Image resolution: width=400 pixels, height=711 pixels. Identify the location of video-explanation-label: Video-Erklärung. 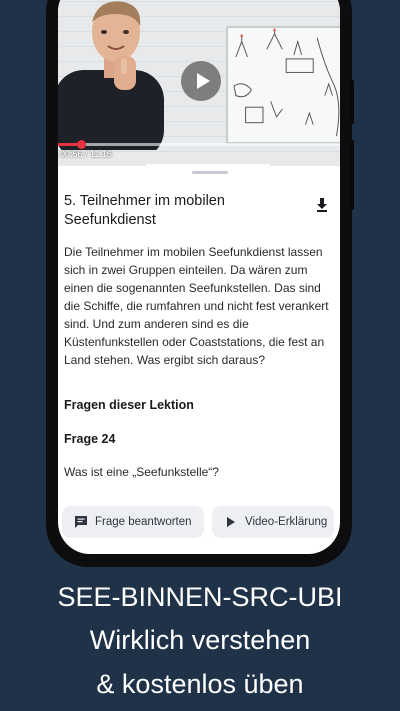
(286, 522).